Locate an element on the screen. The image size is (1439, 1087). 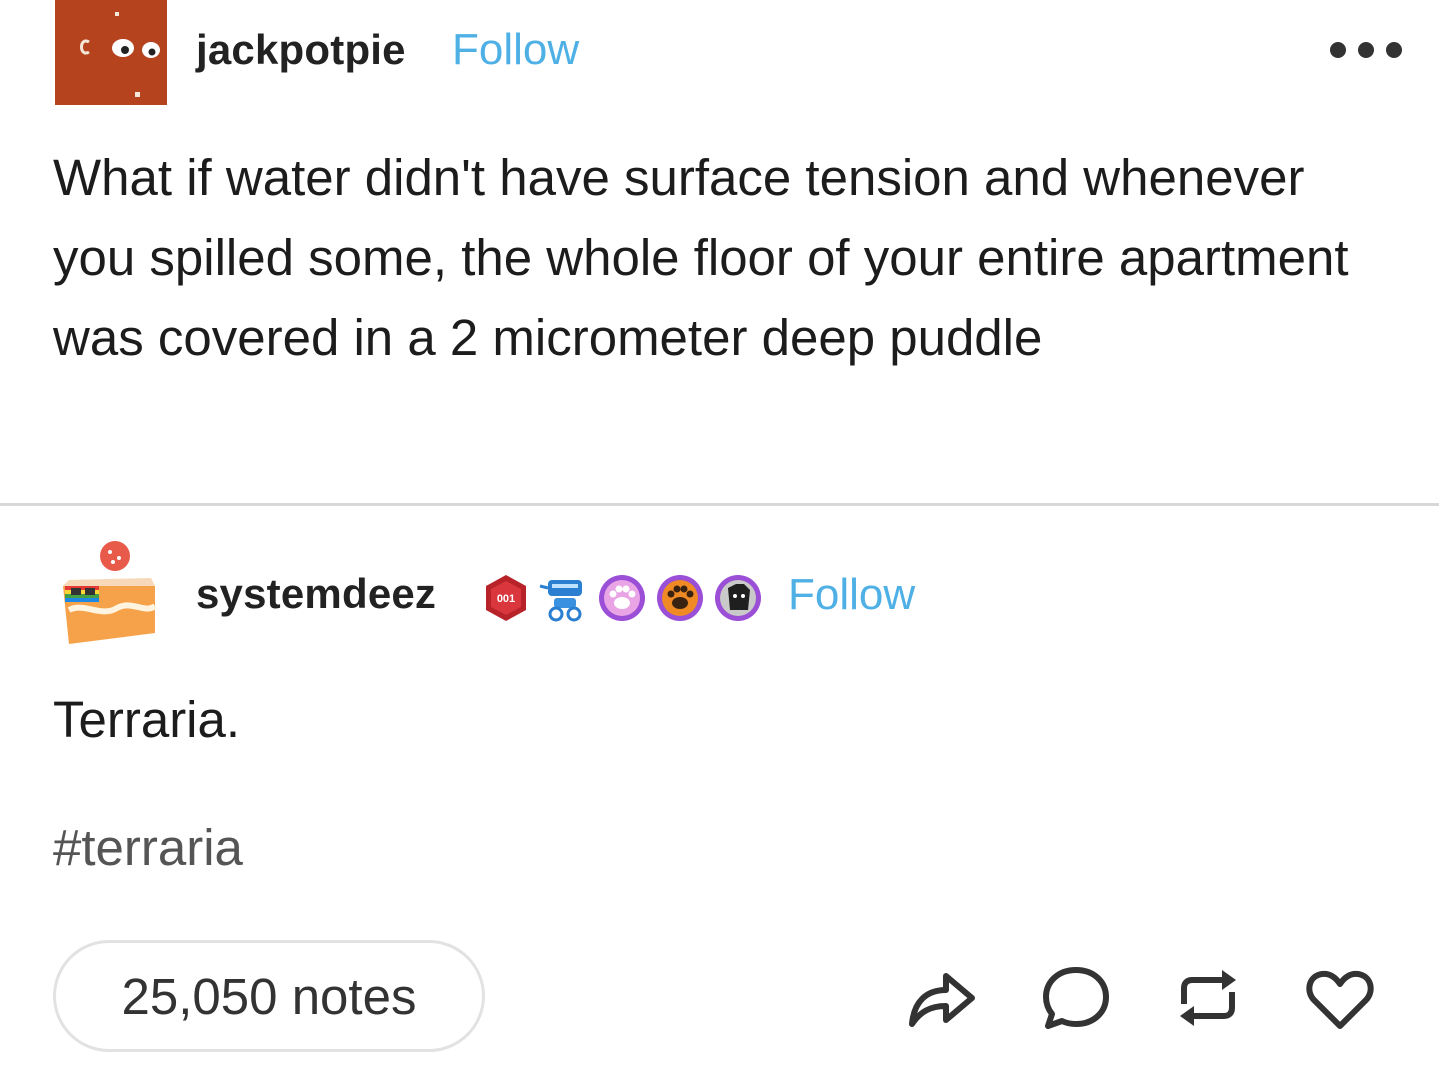
purple-paw-badge-icon is located at coordinates (622, 598).